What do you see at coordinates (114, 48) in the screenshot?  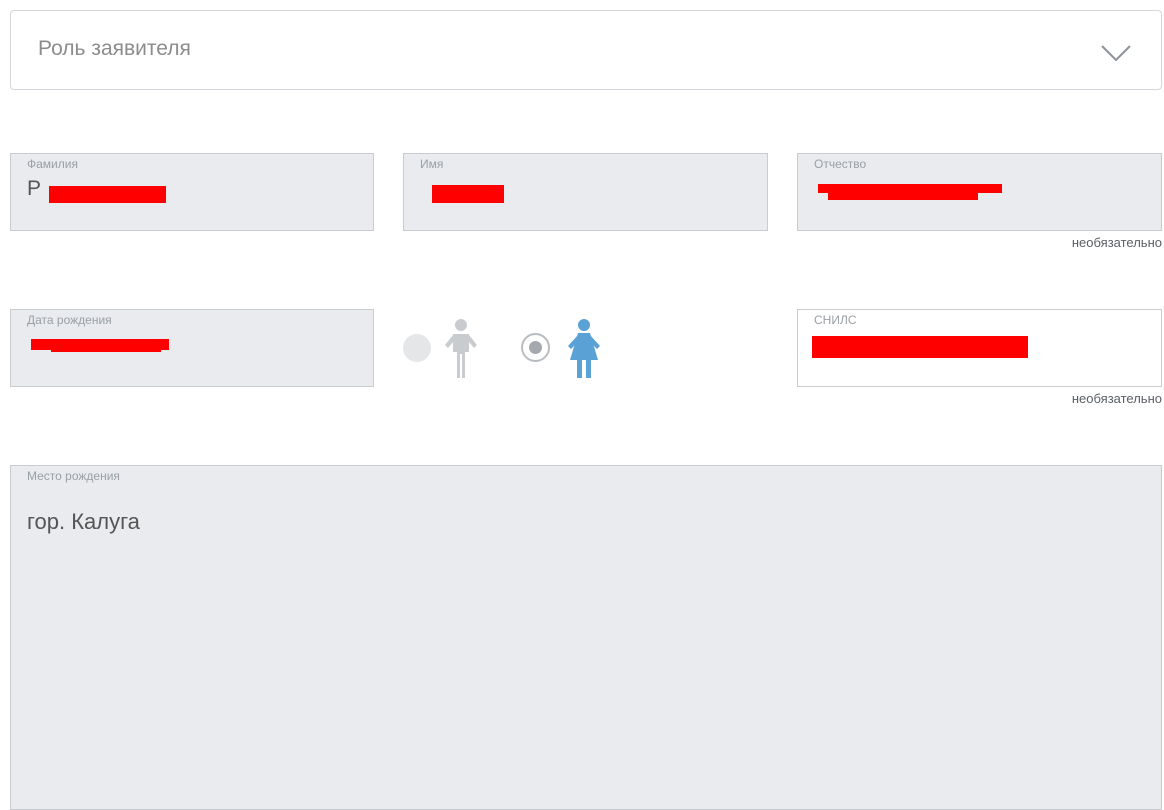 I see `role-select-placeholder: Роль заявителя` at bounding box center [114, 48].